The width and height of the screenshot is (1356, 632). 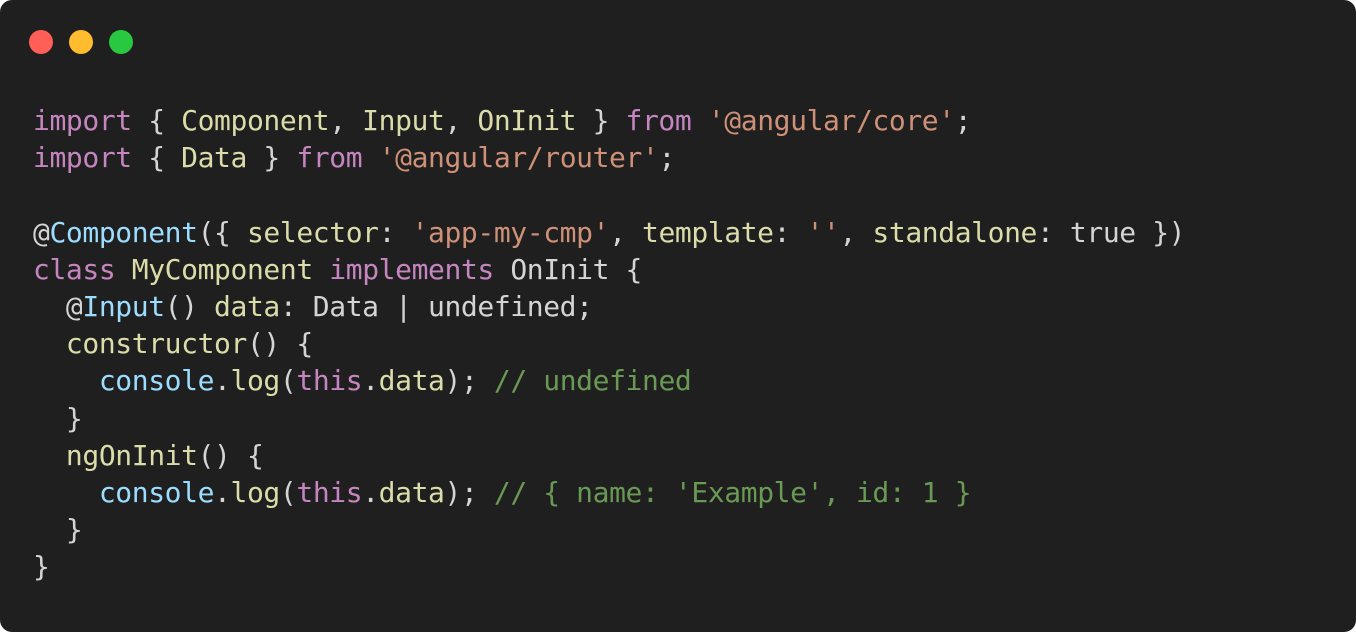 I want to click on code-line: import { Data } from '@angular/router';, so click(x=609, y=157).